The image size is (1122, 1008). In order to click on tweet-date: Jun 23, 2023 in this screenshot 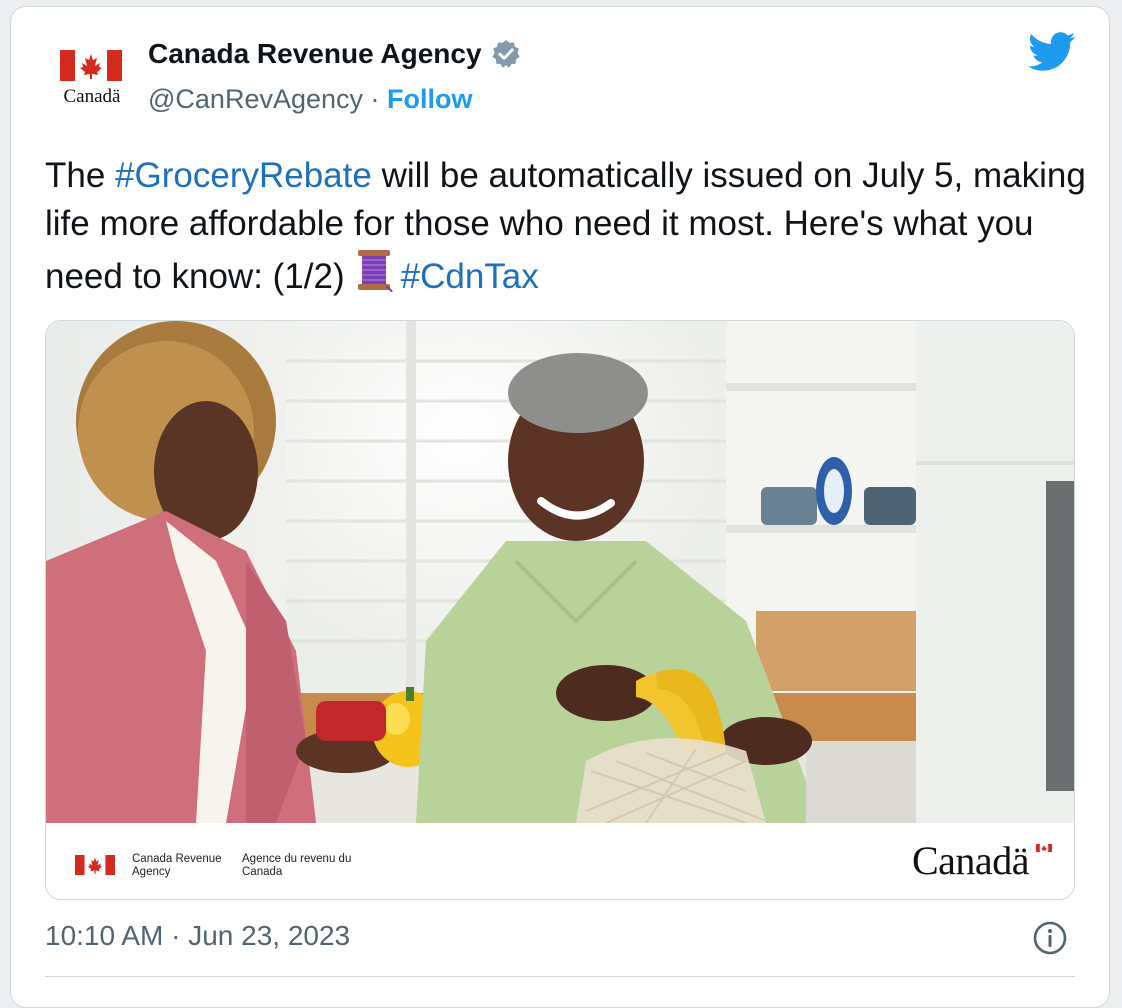, I will do `click(269, 935)`.